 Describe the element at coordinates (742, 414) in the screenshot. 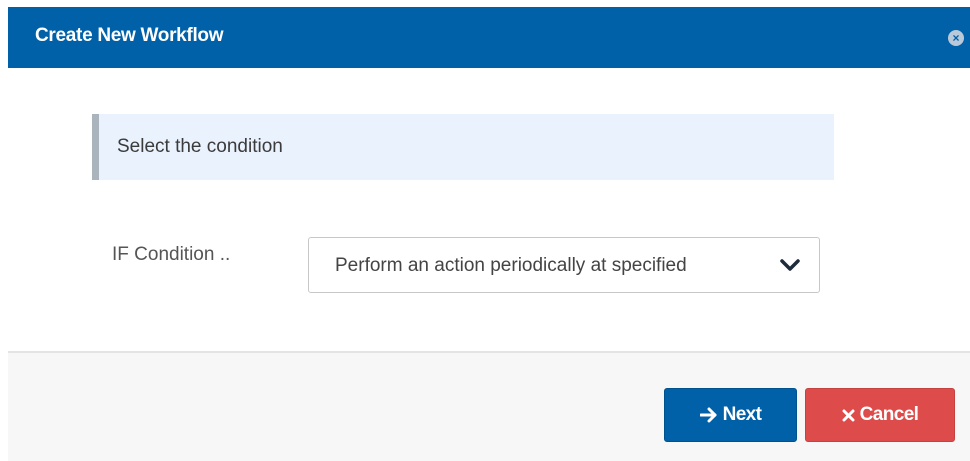

I see `next-button-label: Next` at that location.